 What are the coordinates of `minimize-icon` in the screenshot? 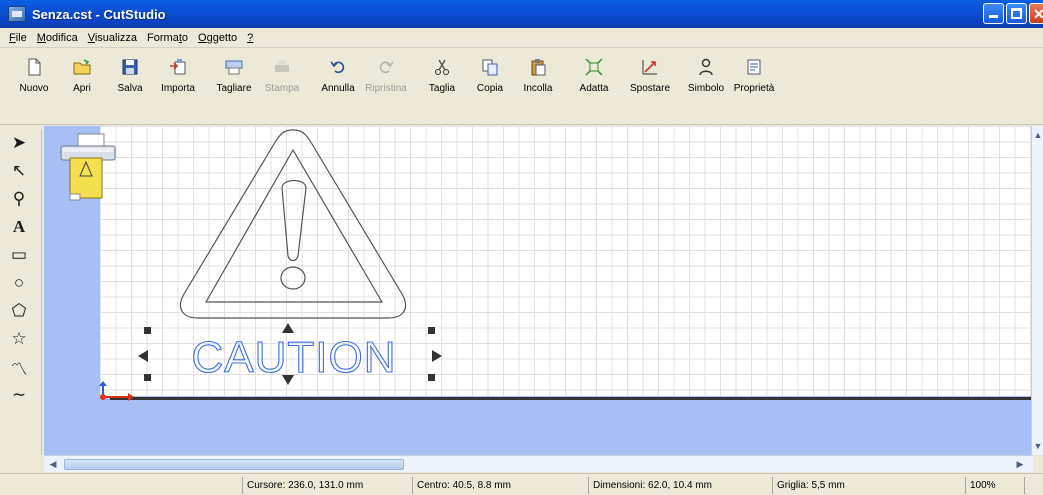 It's located at (993, 16).